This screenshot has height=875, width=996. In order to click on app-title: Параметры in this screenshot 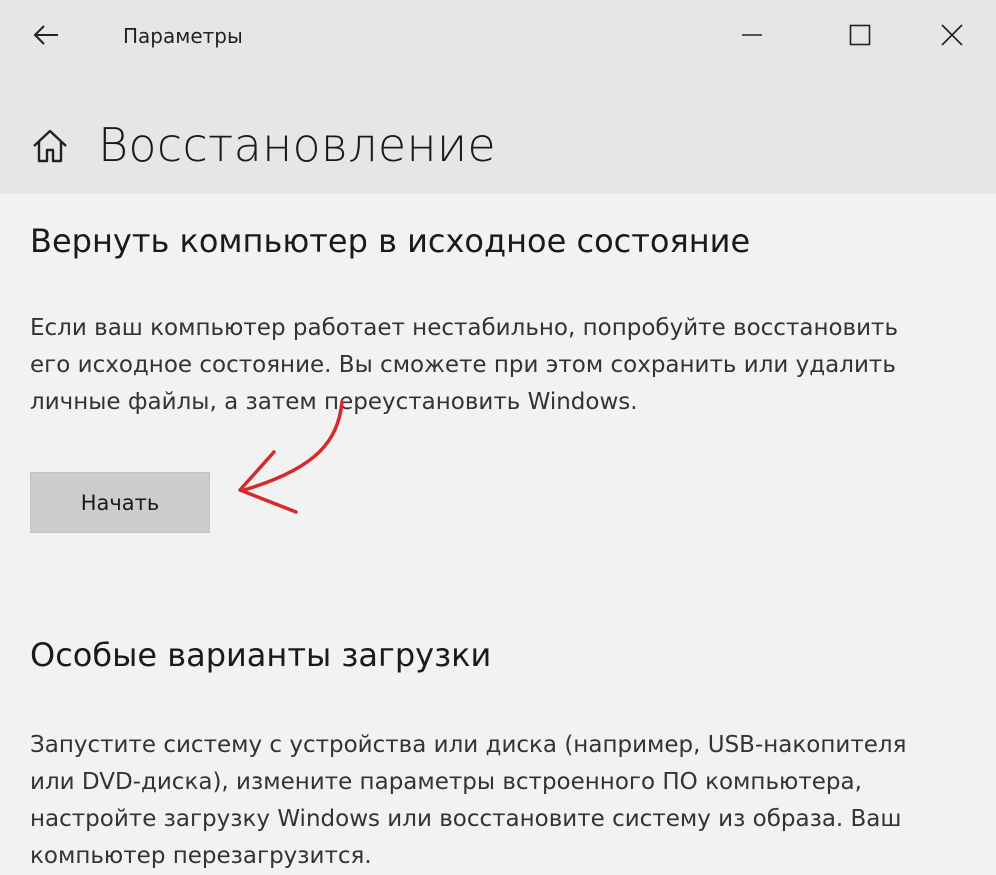, I will do `click(183, 36)`.